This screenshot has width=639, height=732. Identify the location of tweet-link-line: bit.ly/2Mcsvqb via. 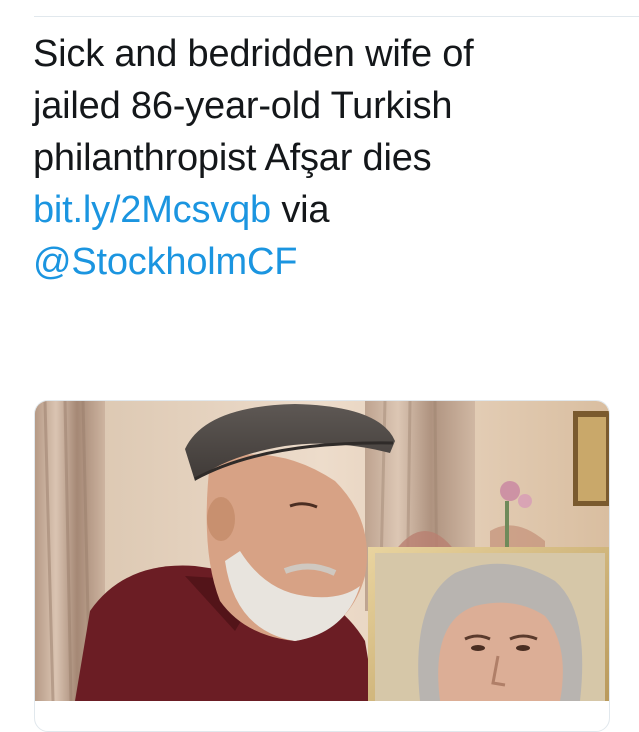
(328, 210).